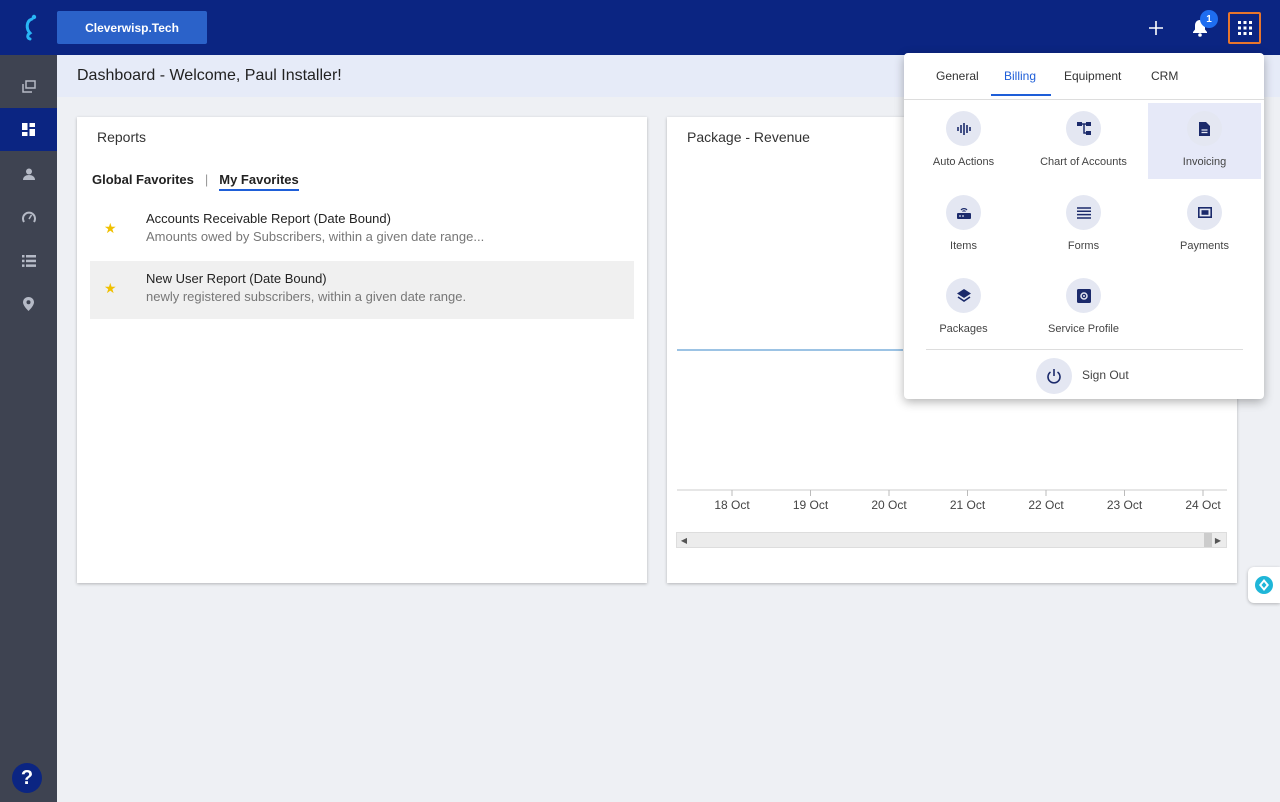  I want to click on page-title: Dashboard - Welcome, Paul Installer!, so click(209, 75).